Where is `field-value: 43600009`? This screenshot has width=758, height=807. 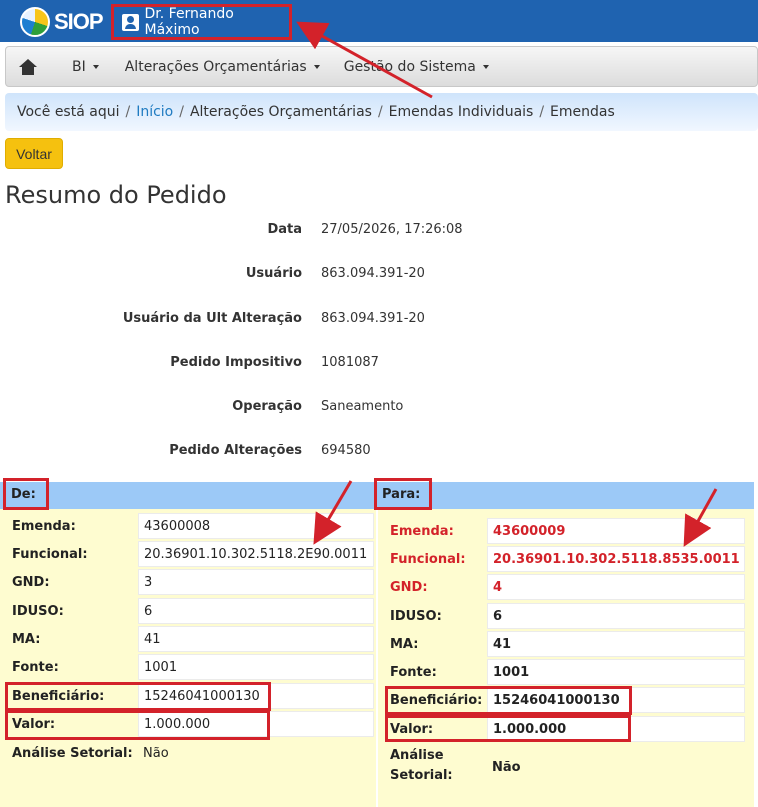 field-value: 43600009 is located at coordinates (616, 531).